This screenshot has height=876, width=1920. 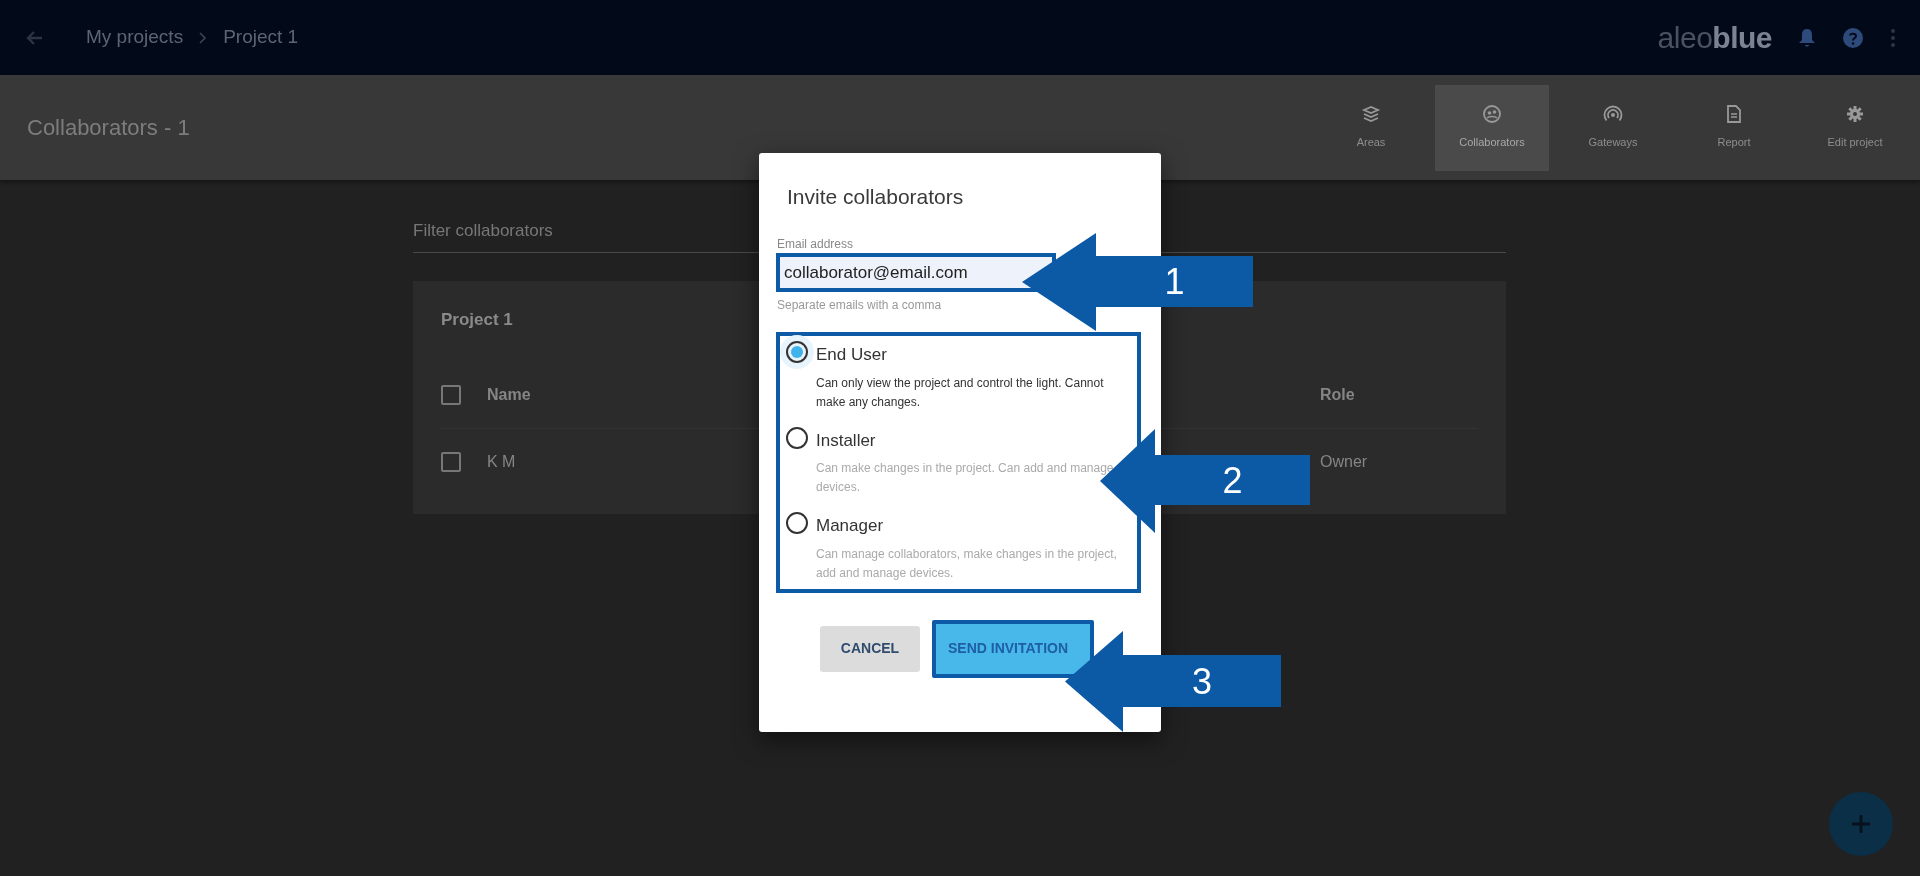 What do you see at coordinates (501, 461) in the screenshot?
I see `table-cell-text: K M` at bounding box center [501, 461].